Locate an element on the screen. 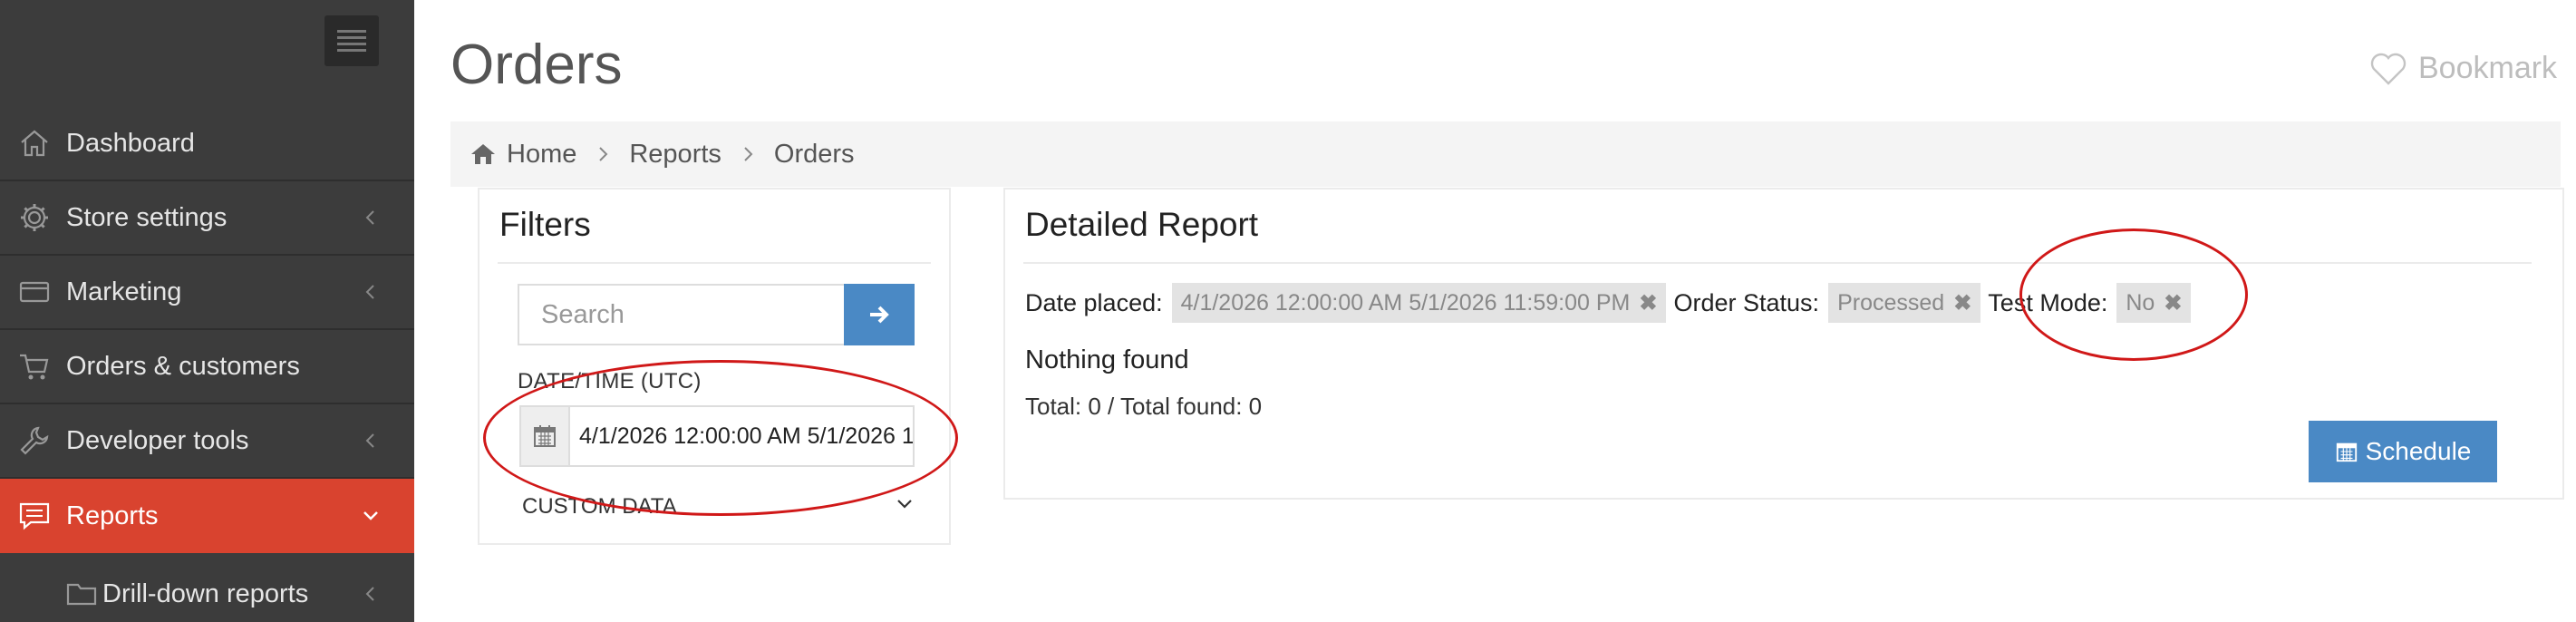 This screenshot has width=2576, height=622. search-box is located at coordinates (681, 314).